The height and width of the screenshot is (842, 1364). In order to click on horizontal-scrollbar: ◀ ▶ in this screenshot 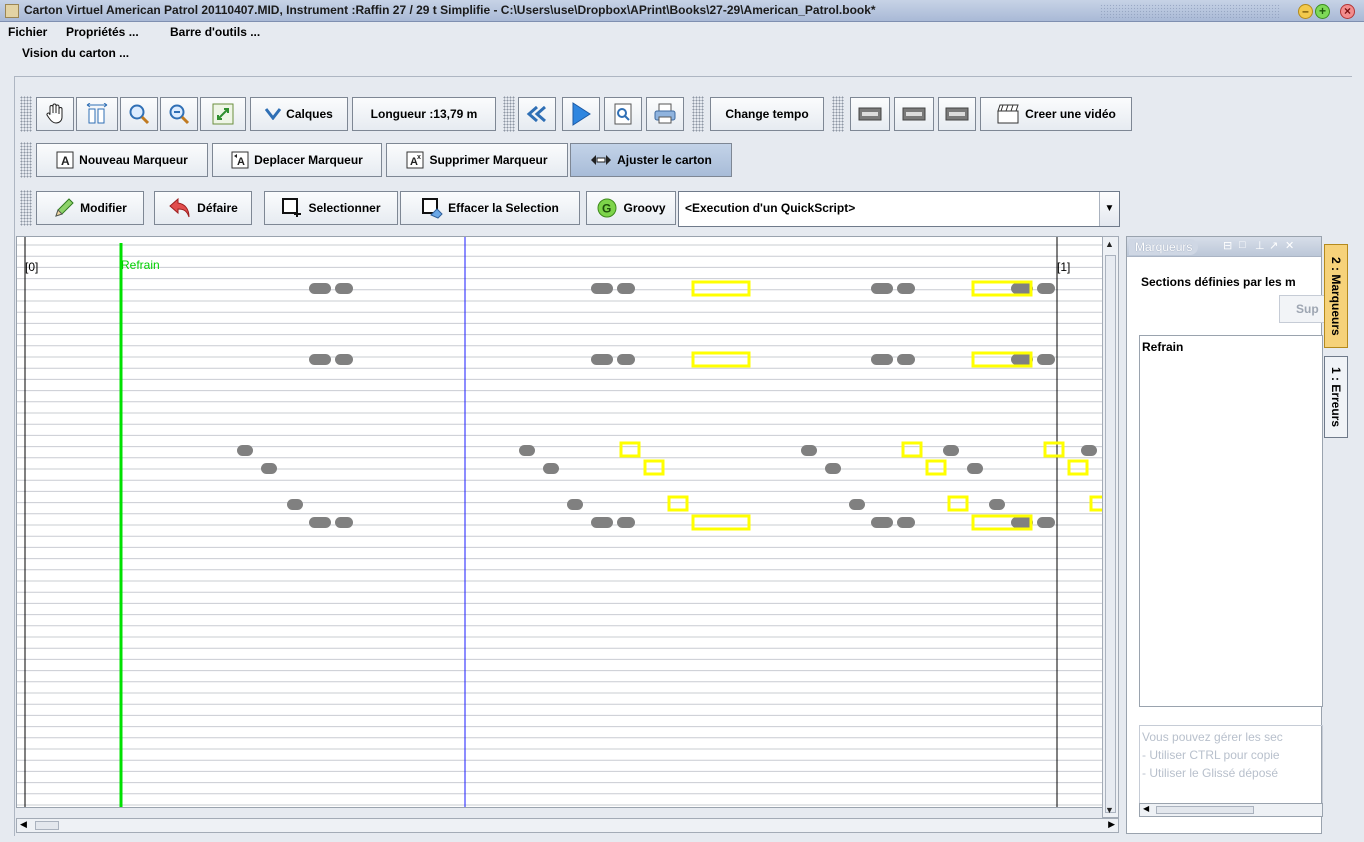, I will do `click(567, 825)`.